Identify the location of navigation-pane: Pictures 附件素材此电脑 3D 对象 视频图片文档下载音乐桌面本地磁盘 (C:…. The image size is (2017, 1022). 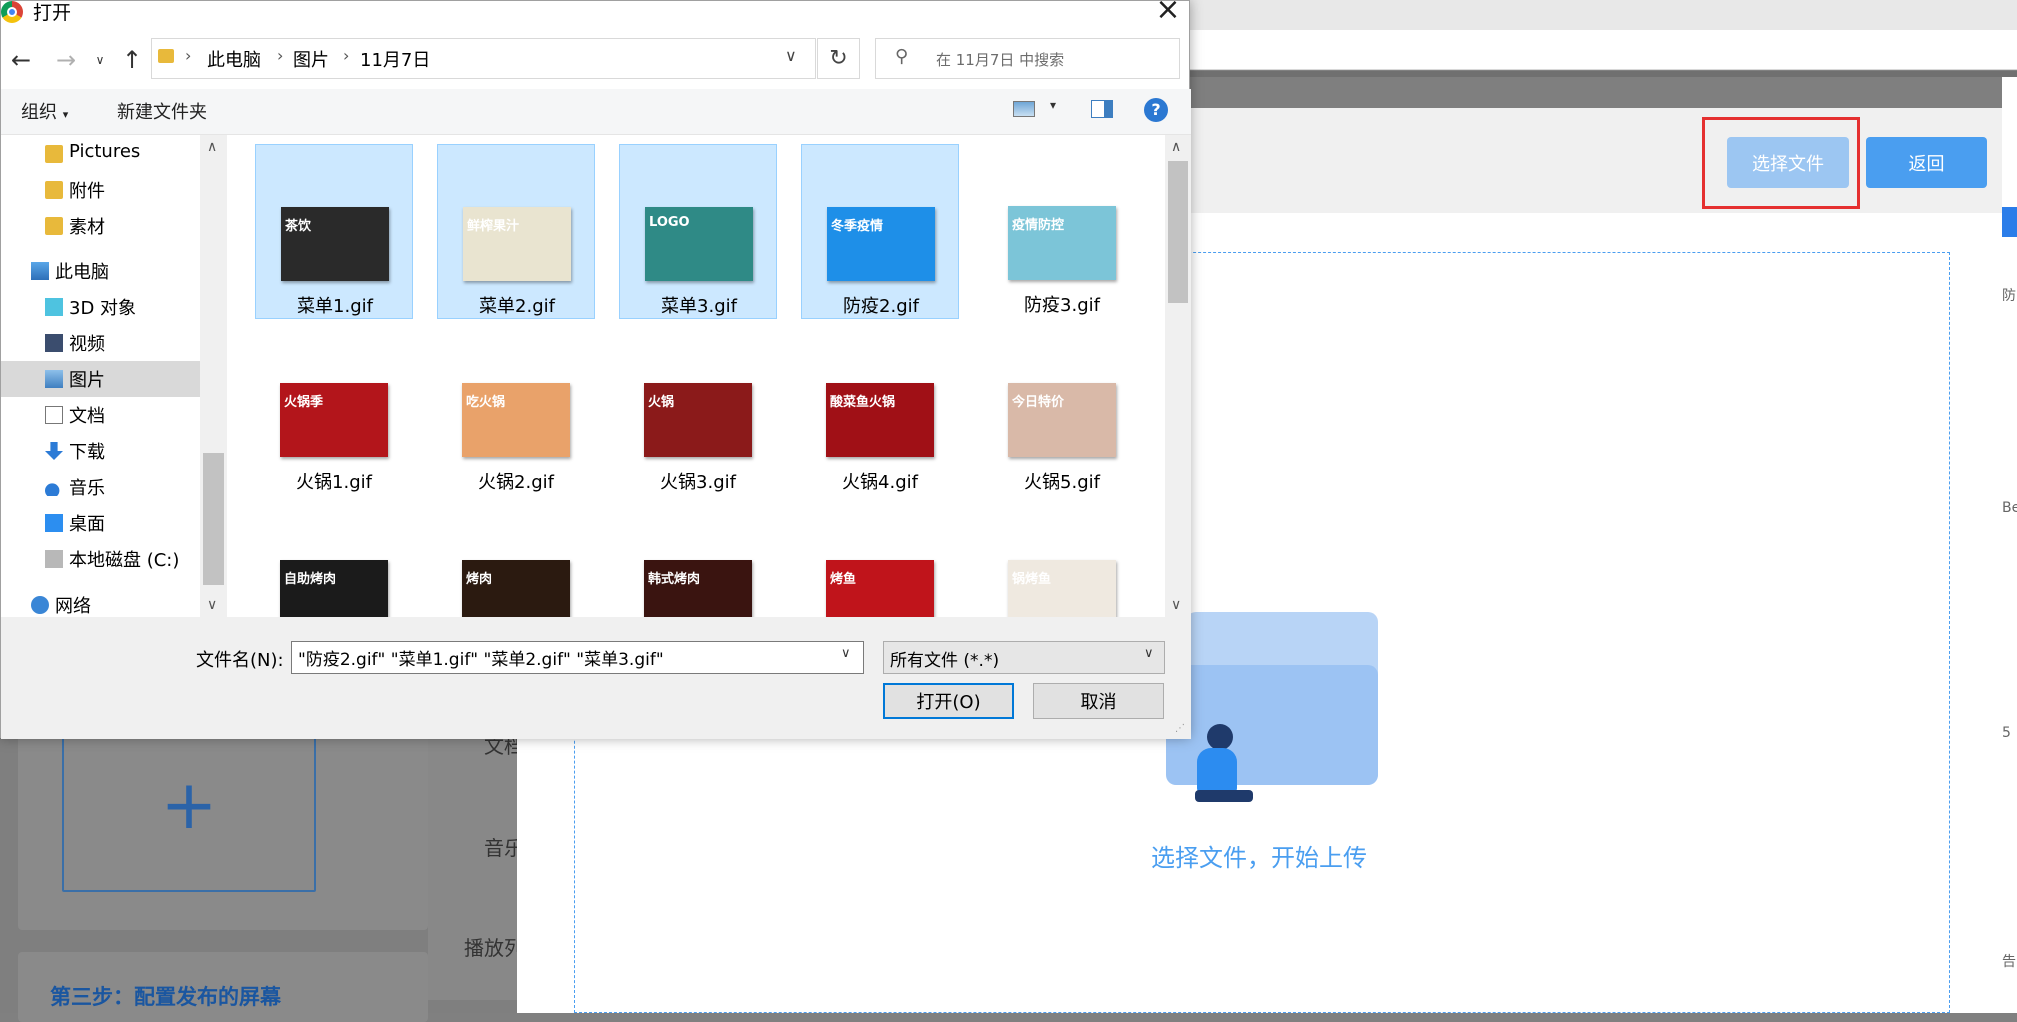
(100, 376).